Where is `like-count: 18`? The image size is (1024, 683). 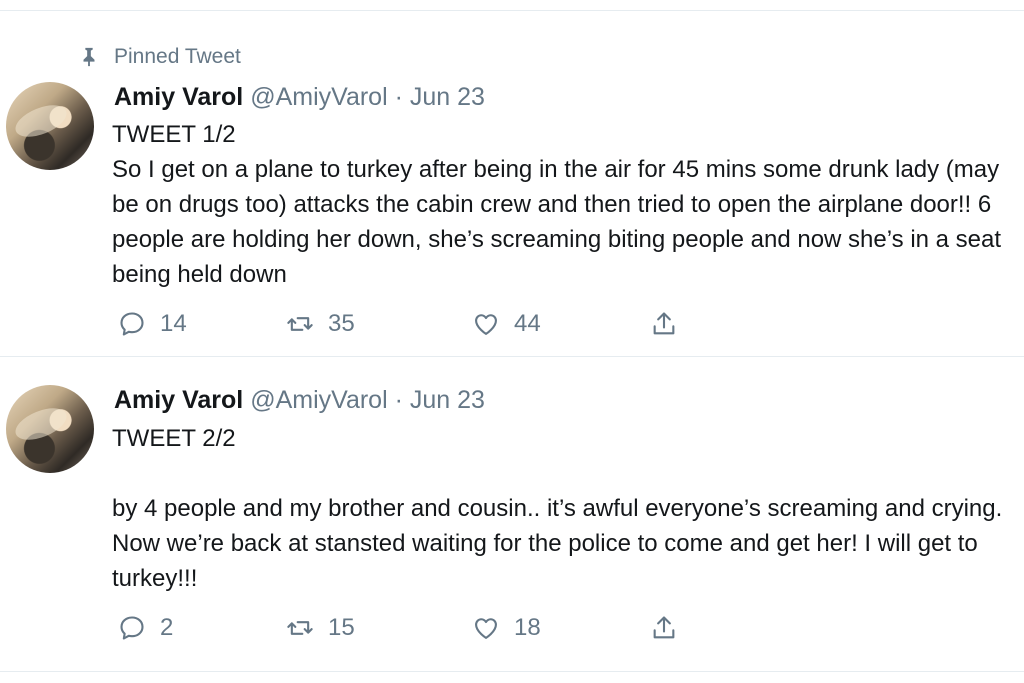
like-count: 18 is located at coordinates (527, 627).